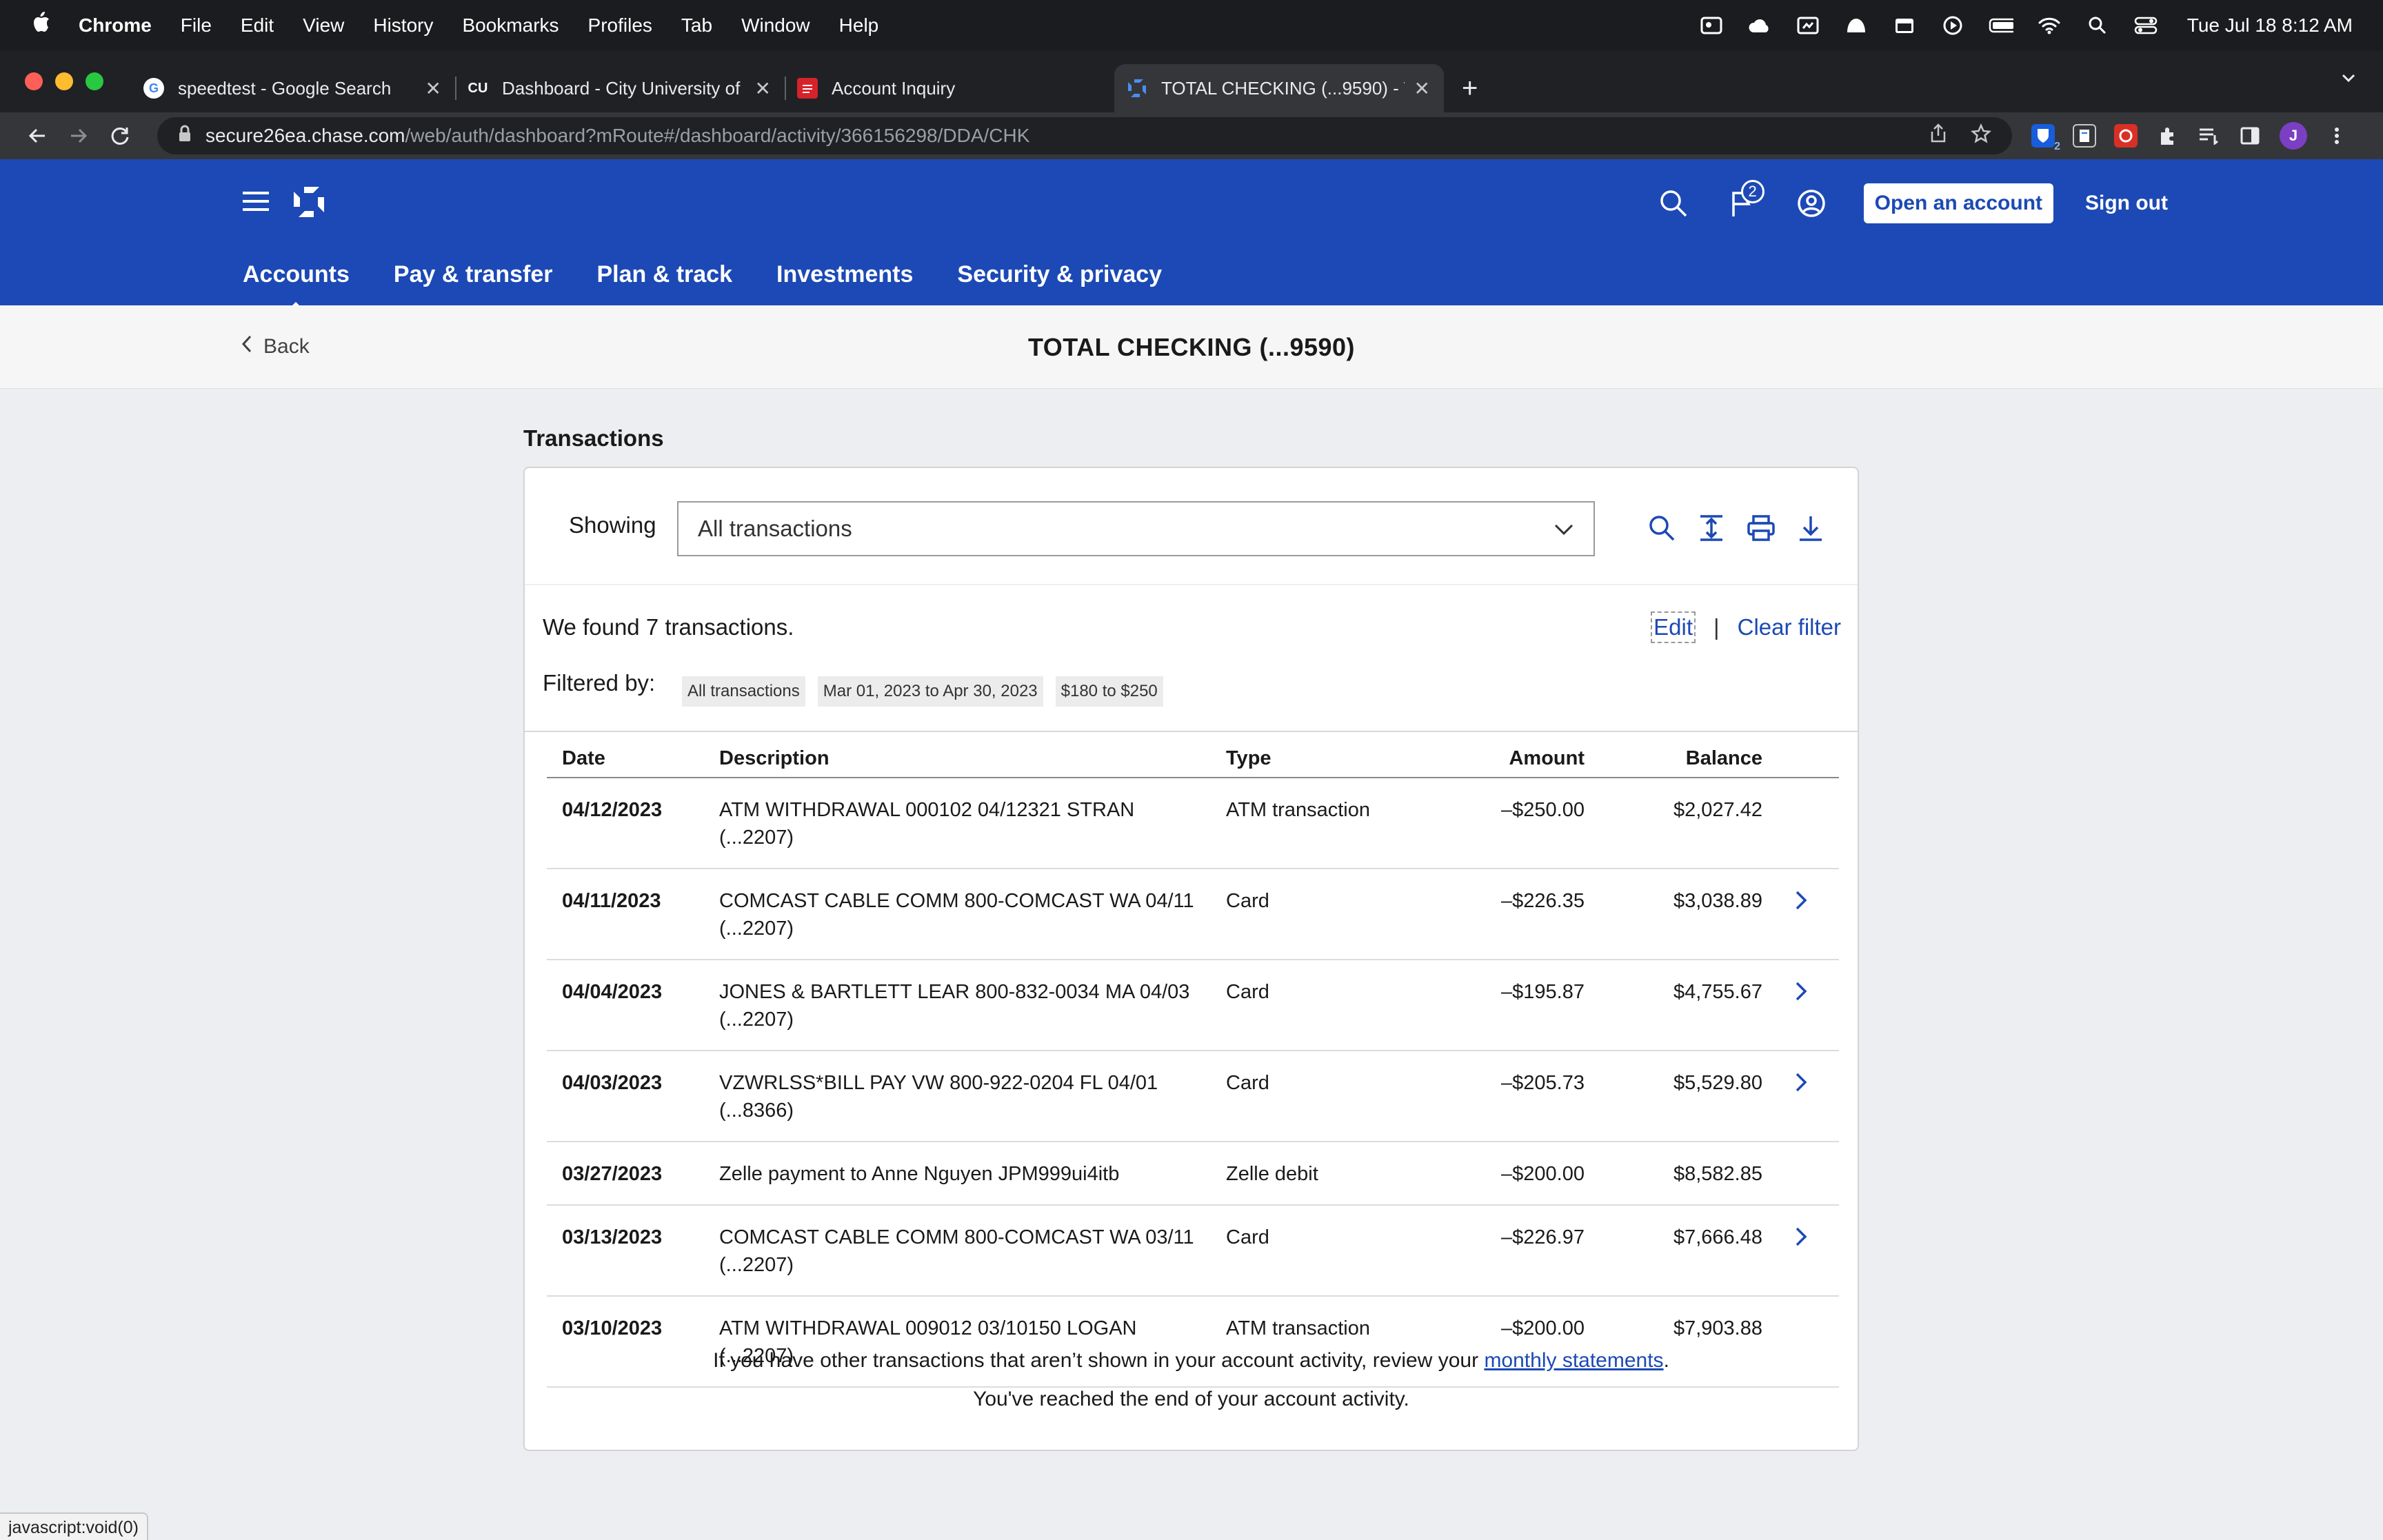 This screenshot has width=2383, height=1540. What do you see at coordinates (120, 136) in the screenshot?
I see `reload-icon` at bounding box center [120, 136].